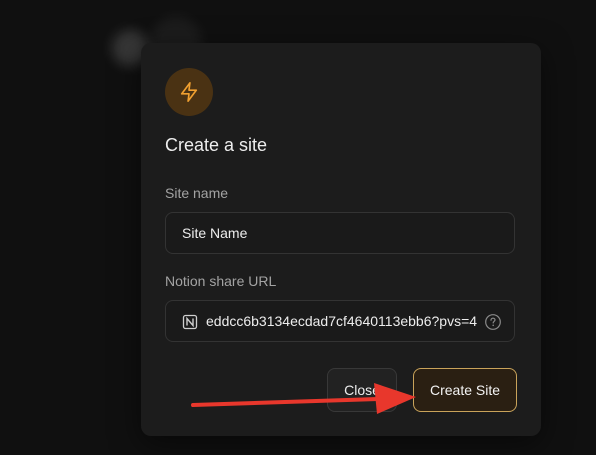 Image resolution: width=596 pixels, height=455 pixels. I want to click on create-site-button: Create Site, so click(465, 390).